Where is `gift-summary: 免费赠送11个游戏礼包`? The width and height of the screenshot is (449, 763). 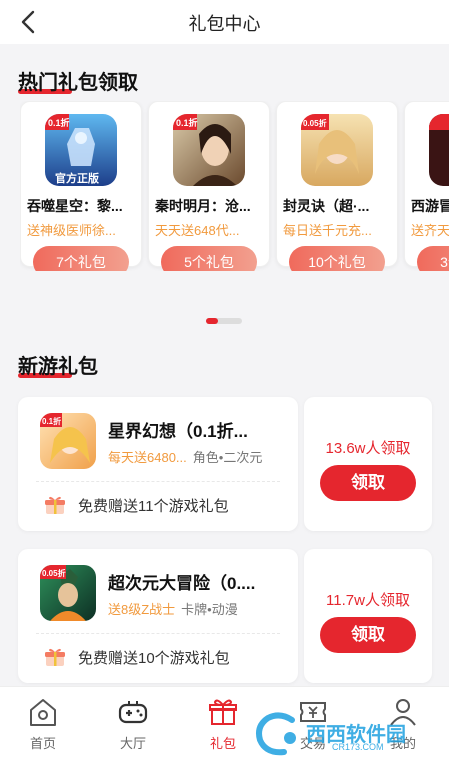 gift-summary: 免费赠送11个游戏礼包 is located at coordinates (153, 506).